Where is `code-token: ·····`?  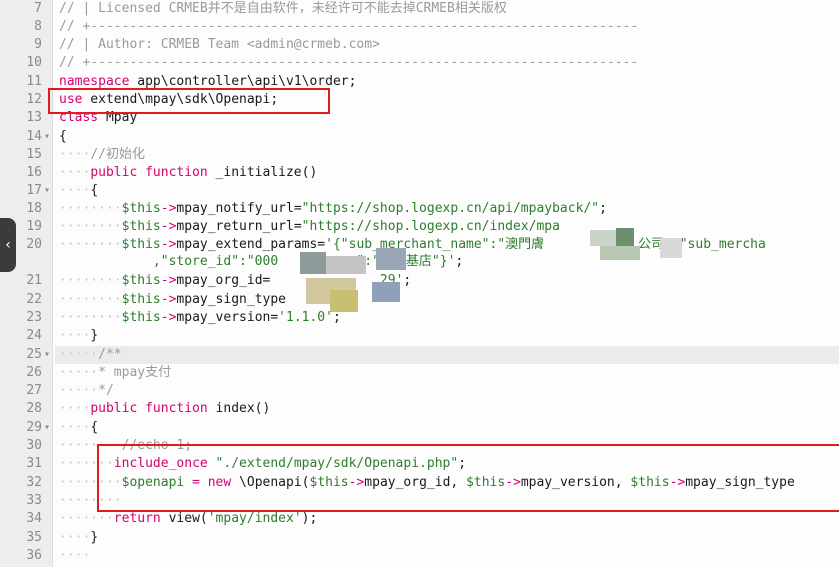 code-token: ····· is located at coordinates (79, 354).